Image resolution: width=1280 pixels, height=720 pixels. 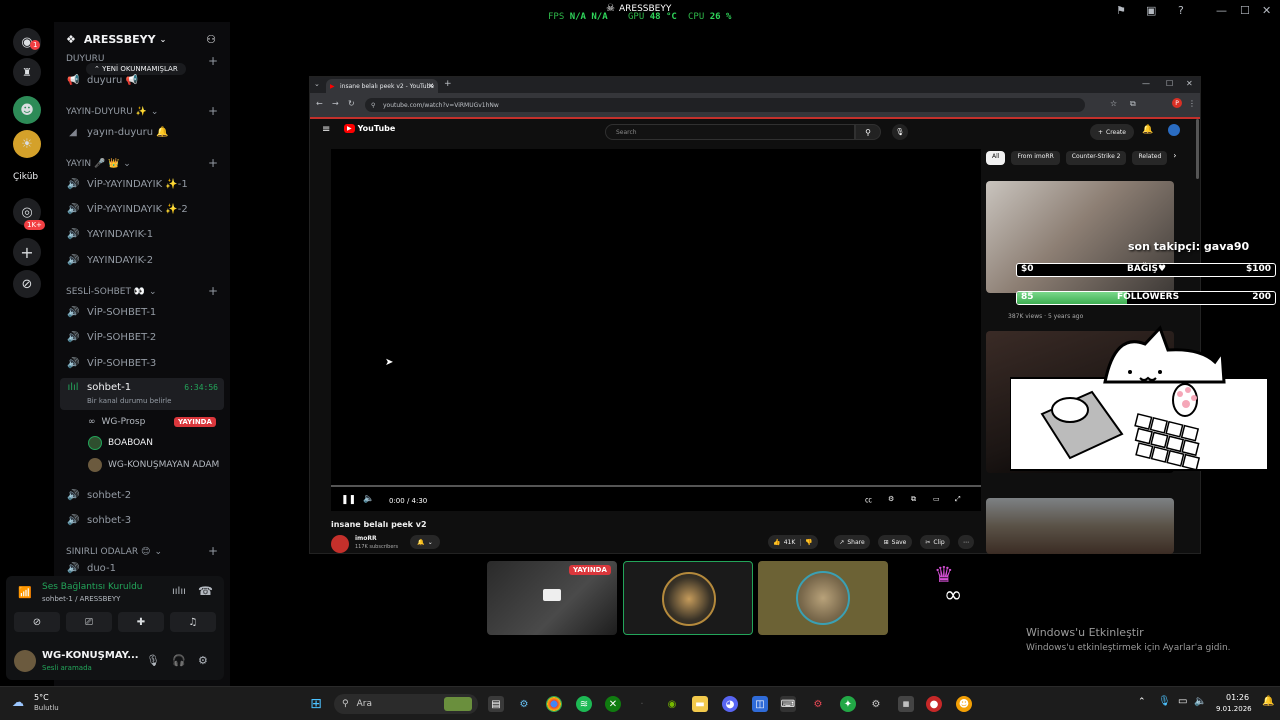 I want to click on channel-vip-yayin-2: 🔊 VİP-YAYINDAYIK ✨-2, so click(x=146, y=209).